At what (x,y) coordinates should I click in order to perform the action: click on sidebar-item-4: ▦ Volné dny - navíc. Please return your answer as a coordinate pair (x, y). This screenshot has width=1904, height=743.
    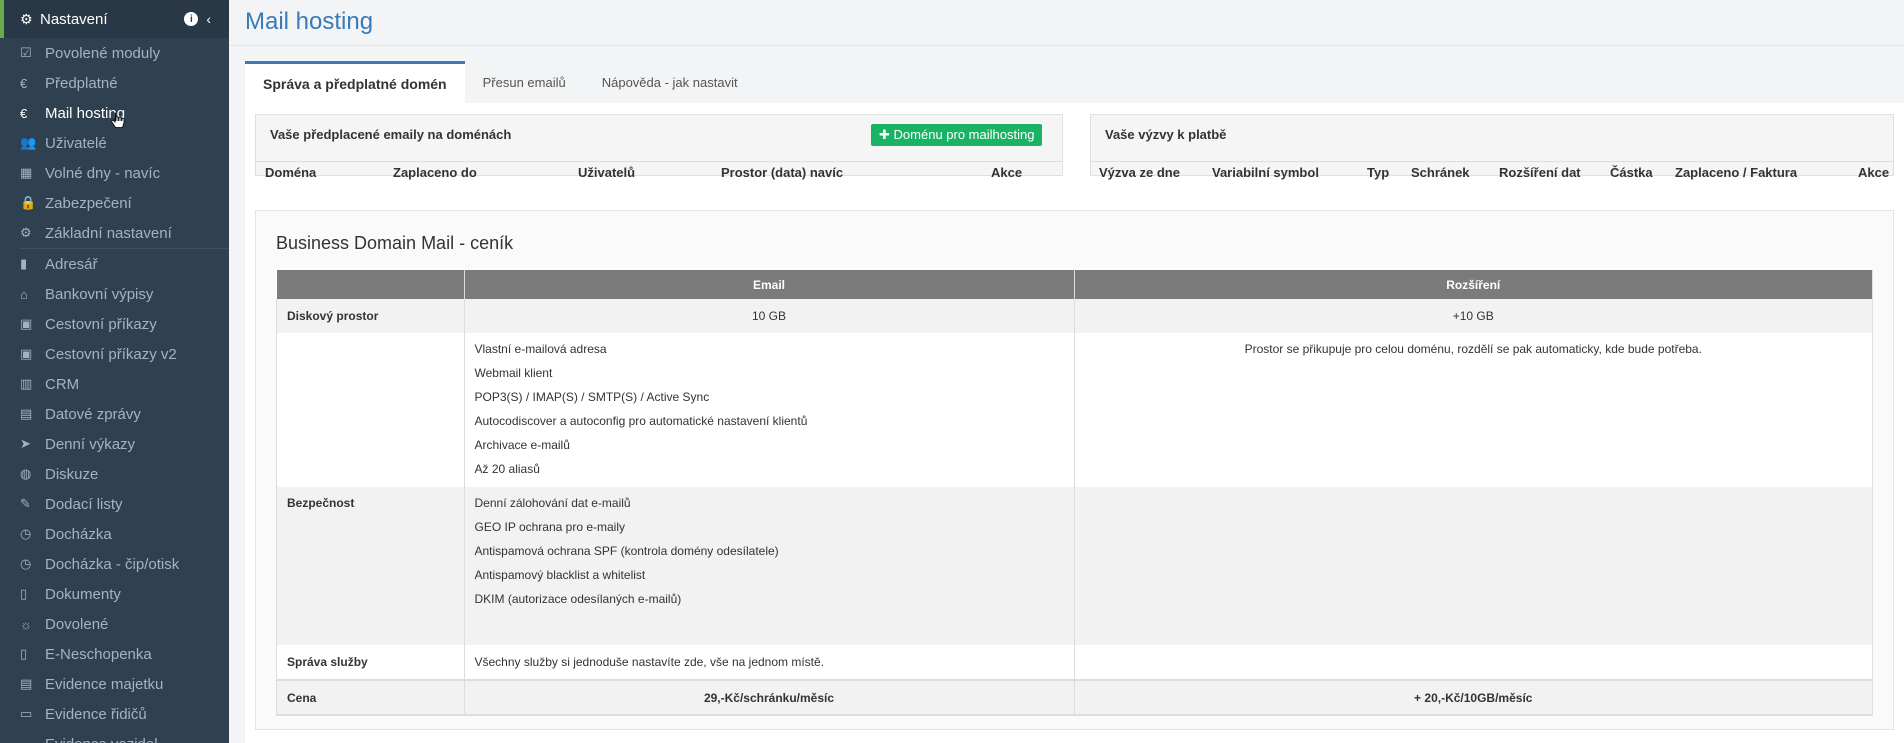
    Looking at the image, I should click on (114, 173).